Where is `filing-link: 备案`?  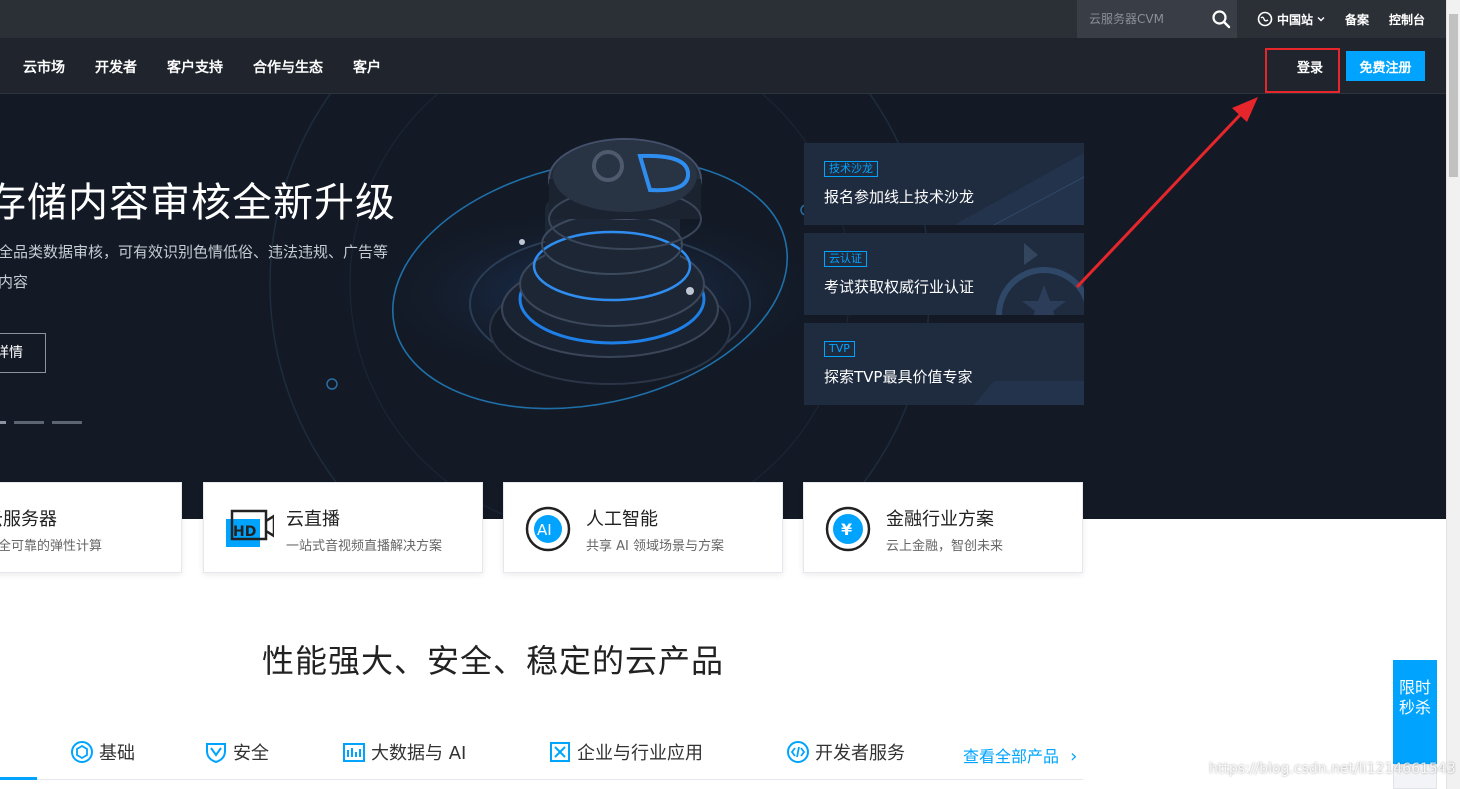
filing-link: 备案 is located at coordinates (1357, 19).